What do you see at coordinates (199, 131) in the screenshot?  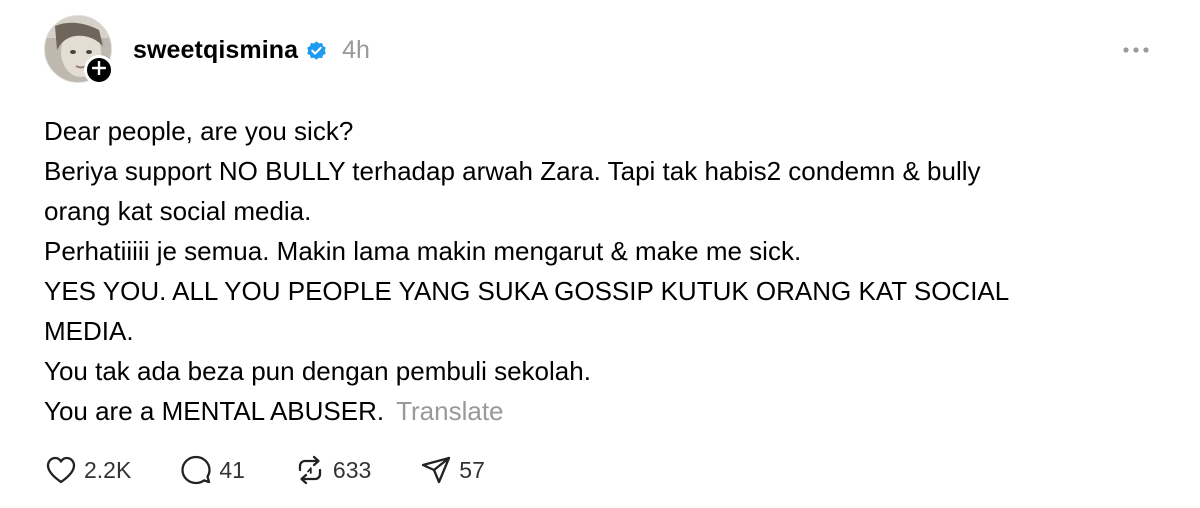 I see `post-text-line: Dear people, are you sick?` at bounding box center [199, 131].